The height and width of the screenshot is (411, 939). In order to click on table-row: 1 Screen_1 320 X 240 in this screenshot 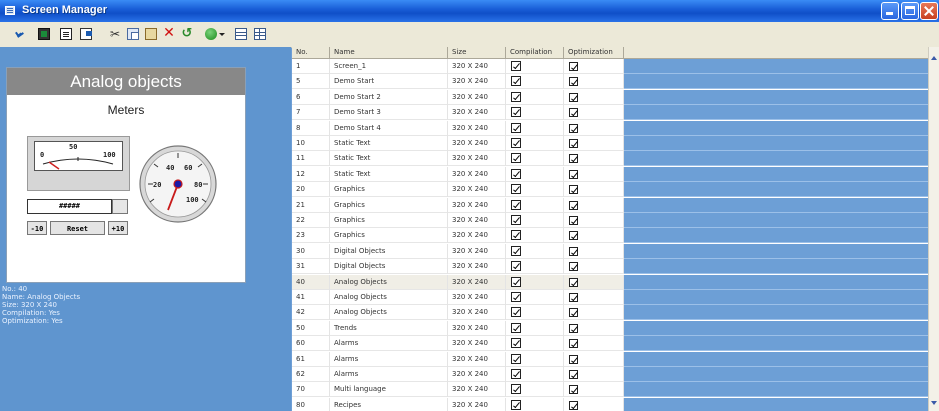, I will do `click(610, 66)`.